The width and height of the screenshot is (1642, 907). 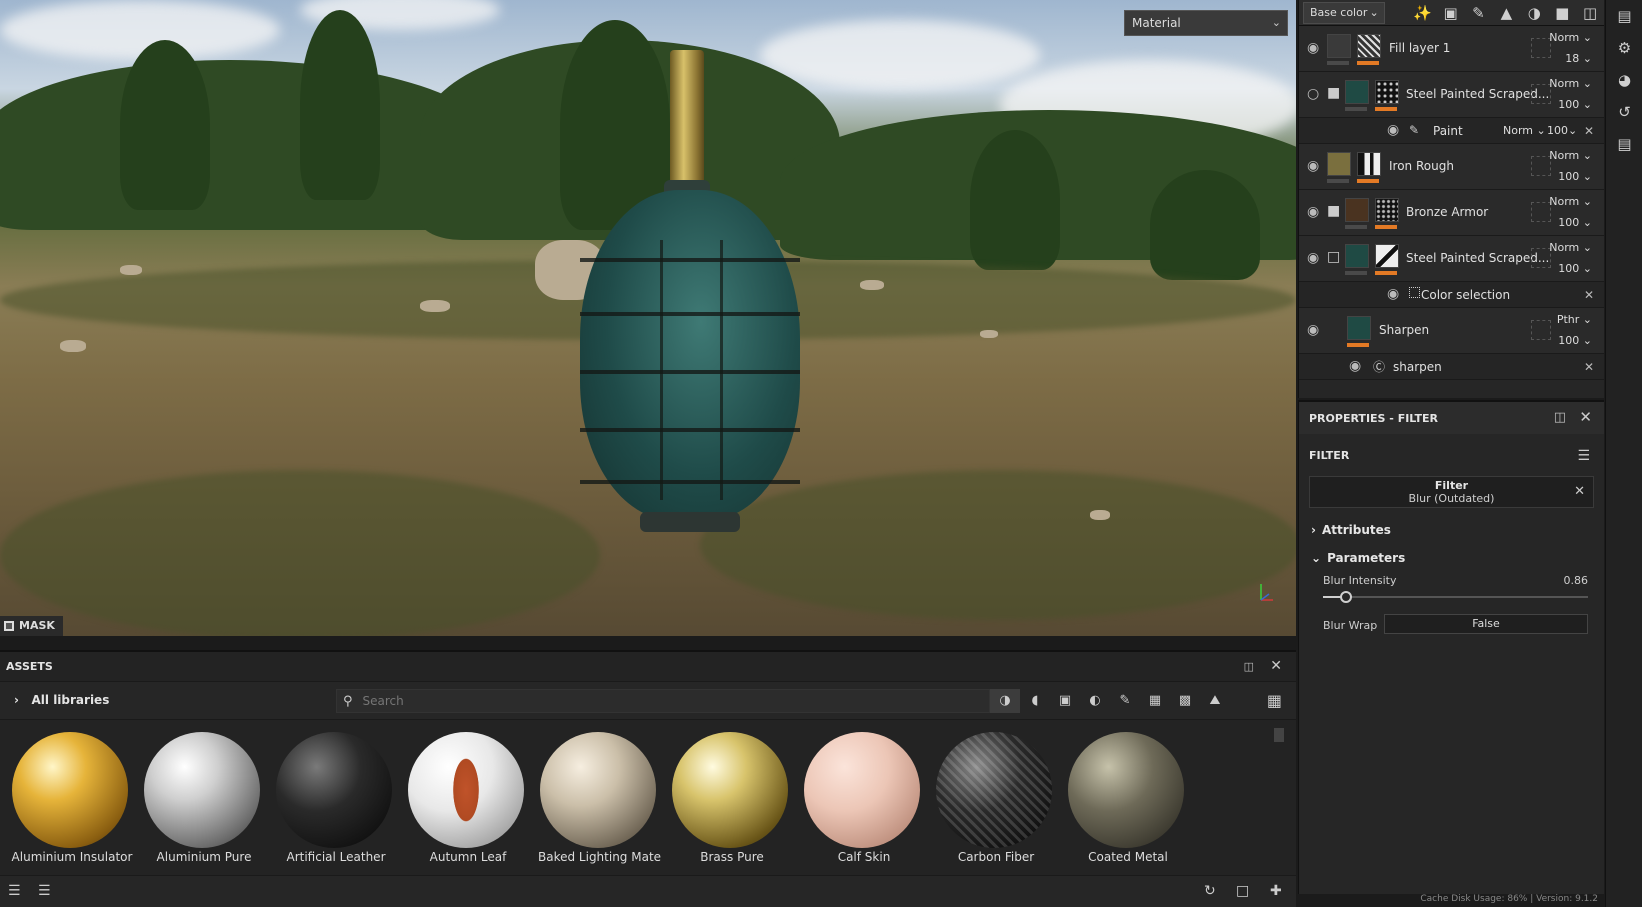 I want to click on asset-item: Autumn Leaf, so click(x=472, y=795).